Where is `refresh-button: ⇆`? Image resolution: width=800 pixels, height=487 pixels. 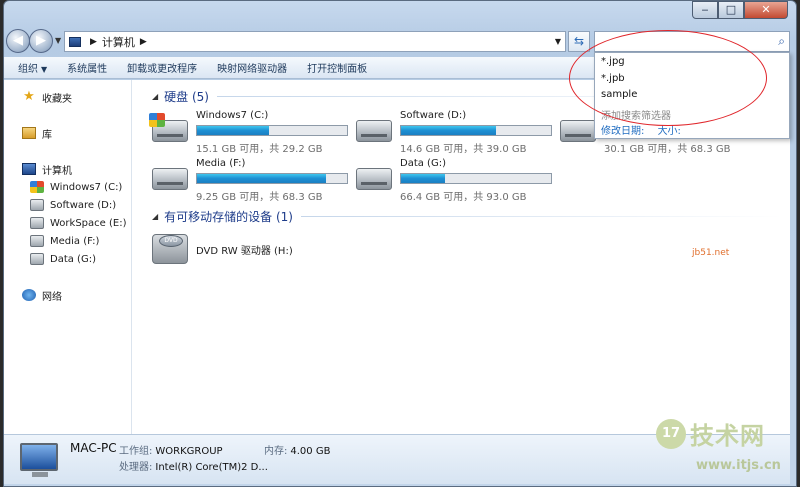 refresh-button: ⇆ is located at coordinates (579, 41).